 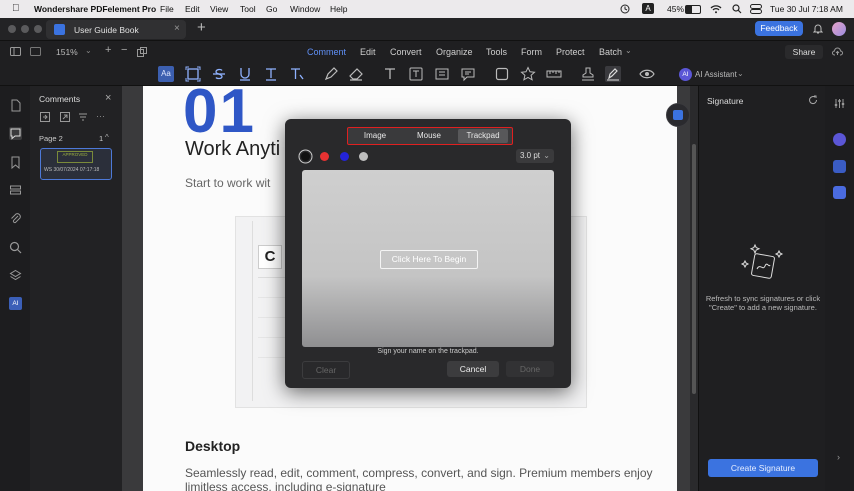 What do you see at coordinates (685, 74) in the screenshot?
I see `ai-assistant-icon: AI` at bounding box center [685, 74].